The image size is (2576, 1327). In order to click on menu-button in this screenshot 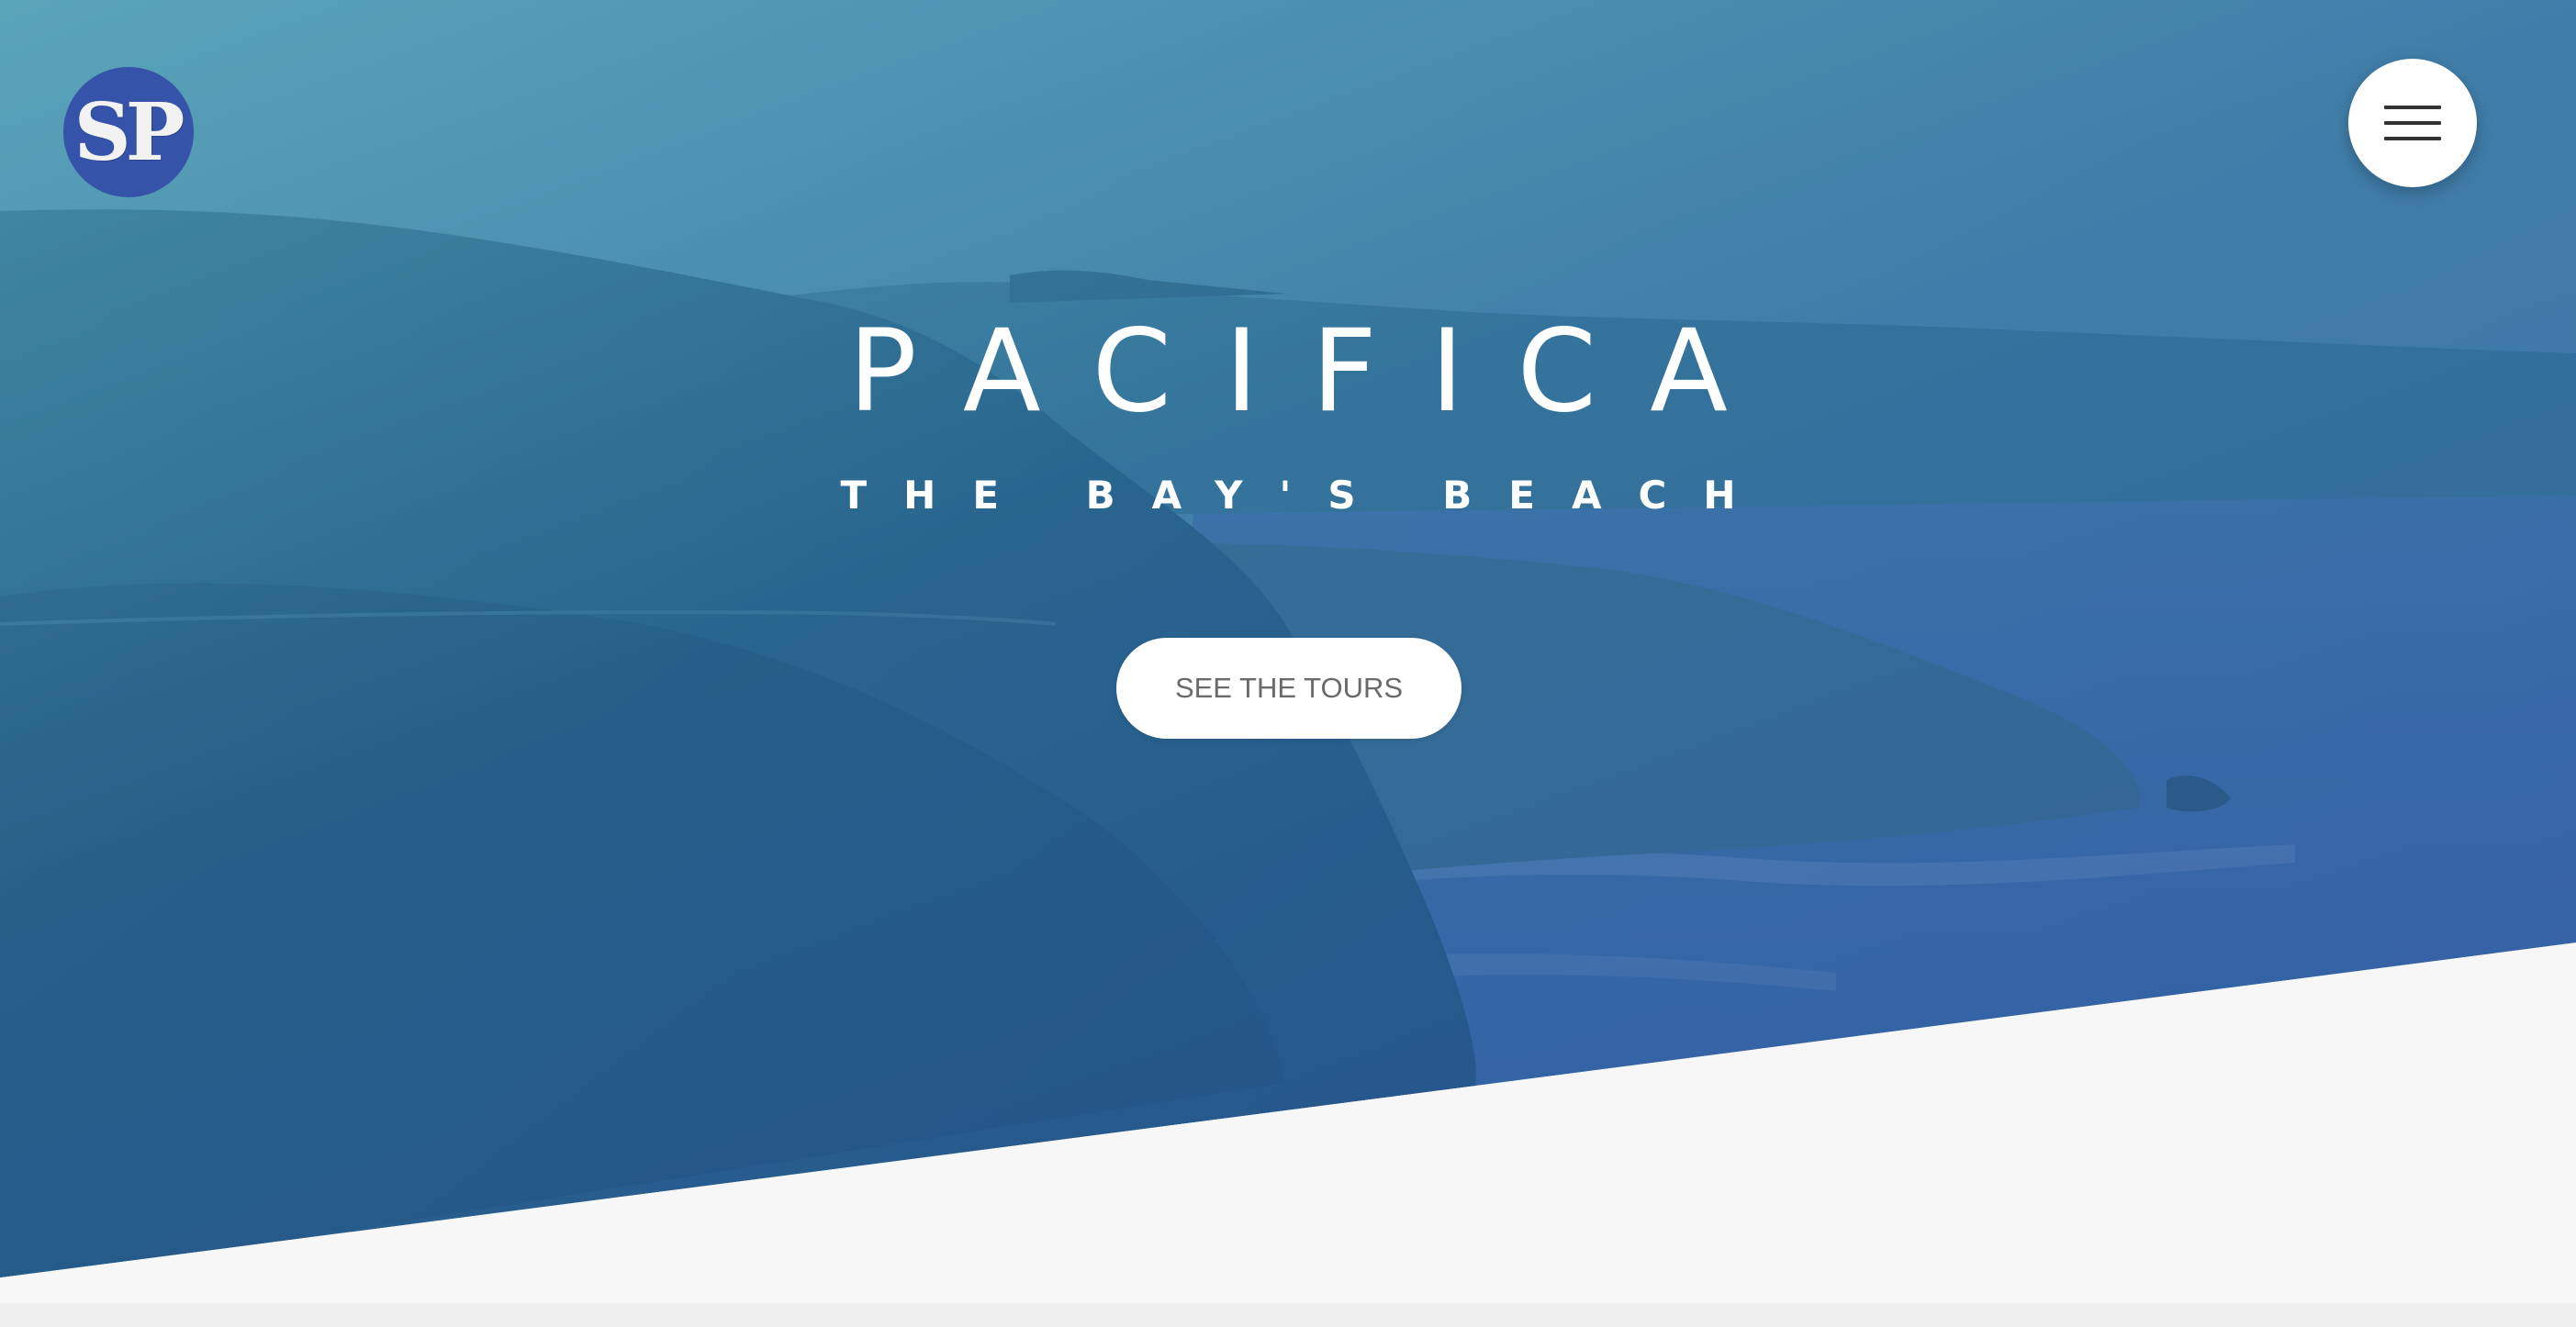, I will do `click(2412, 123)`.